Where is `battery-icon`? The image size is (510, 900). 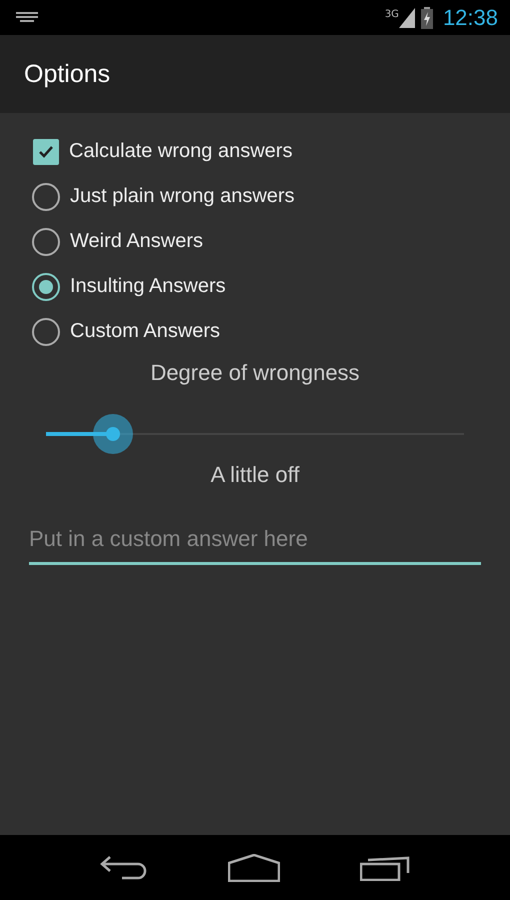
battery-icon is located at coordinates (426, 17).